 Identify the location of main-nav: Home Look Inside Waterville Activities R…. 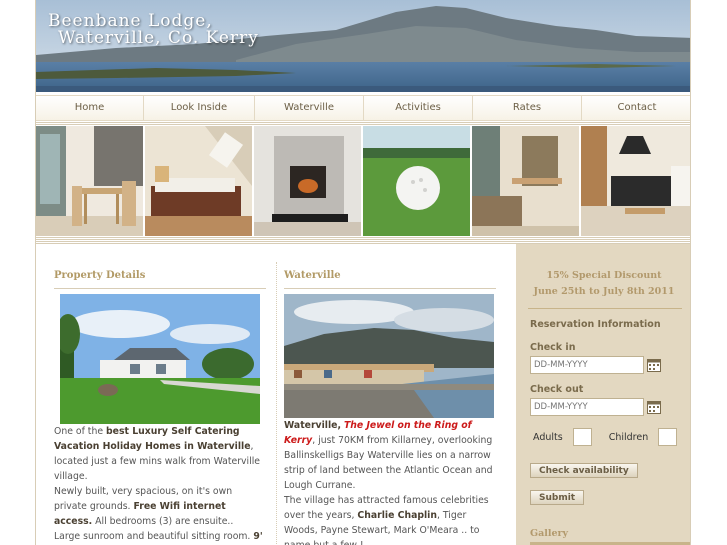
(363, 108).